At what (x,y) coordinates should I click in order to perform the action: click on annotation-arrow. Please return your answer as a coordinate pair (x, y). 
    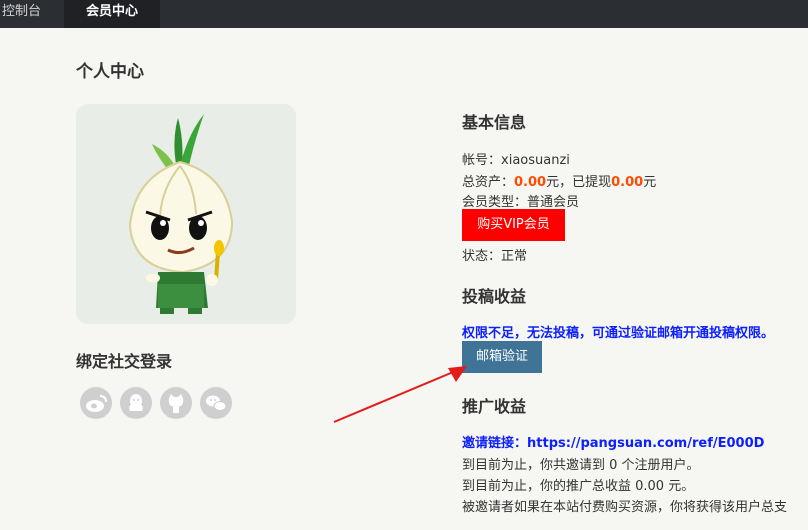
    Looking at the image, I should click on (400, 394).